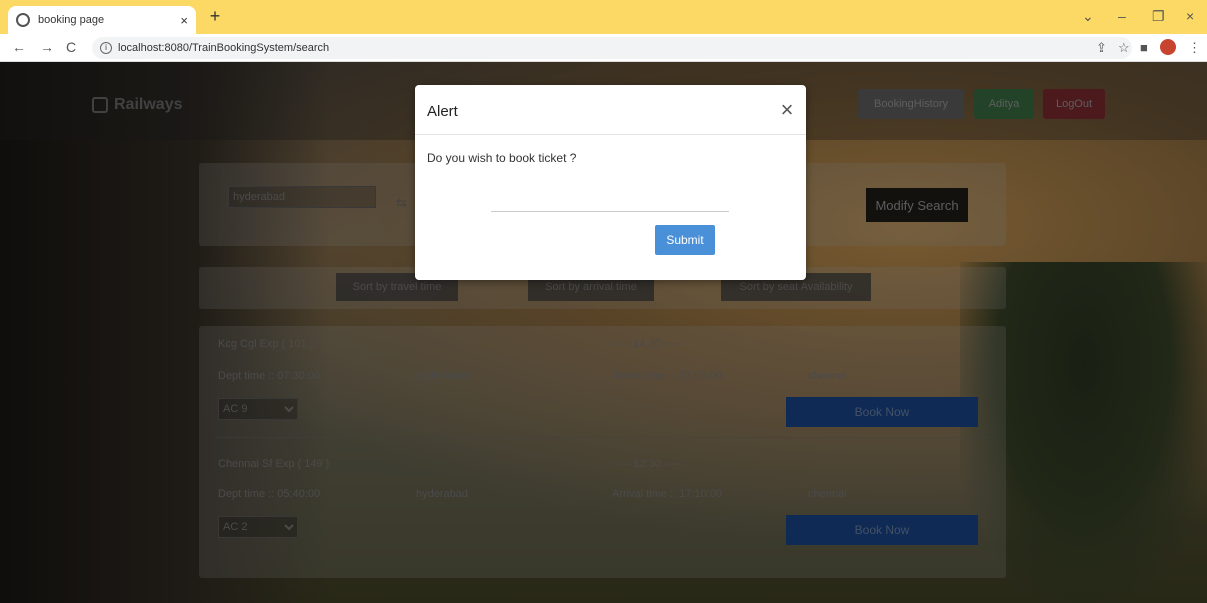  I want to click on modal-close-icon: ×, so click(787, 110).